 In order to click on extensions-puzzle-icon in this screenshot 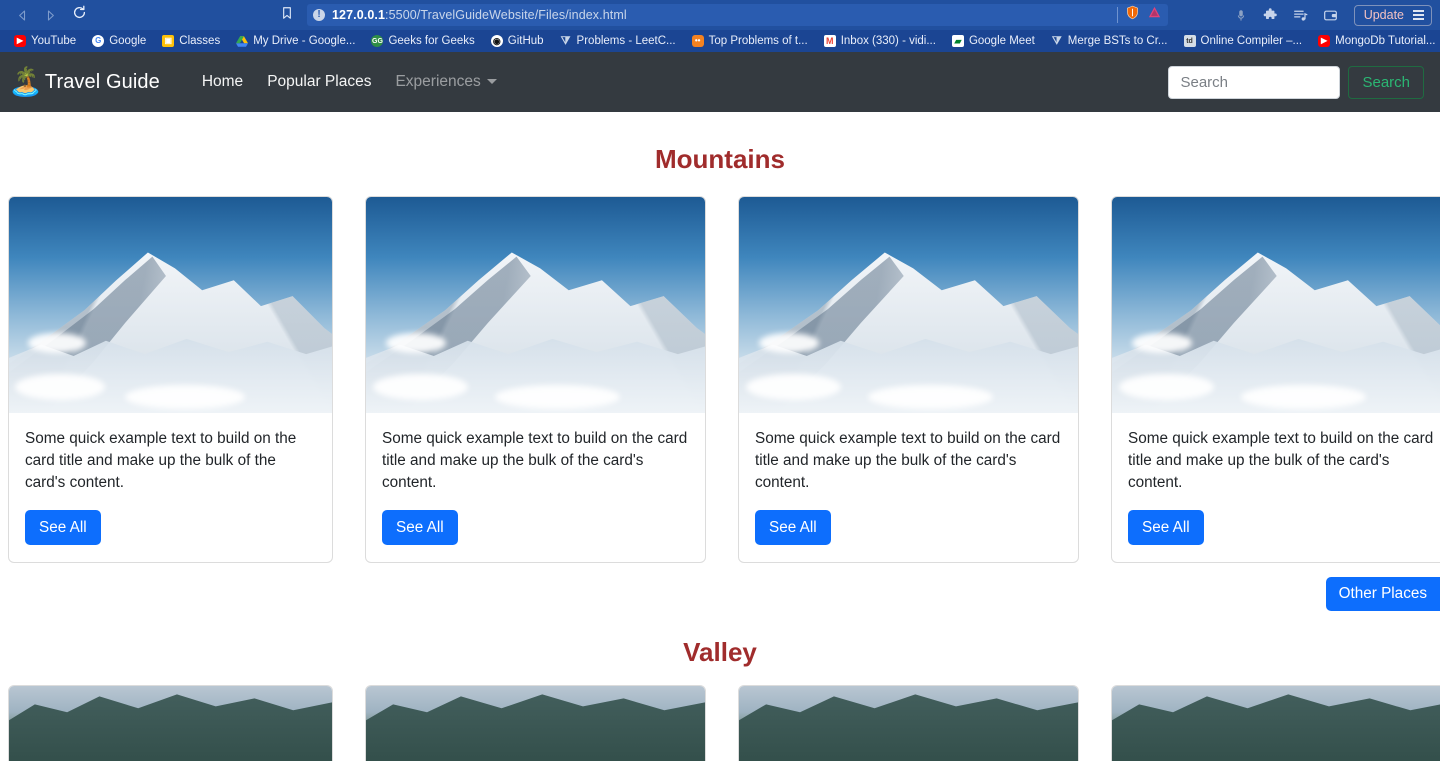, I will do `click(1271, 15)`.